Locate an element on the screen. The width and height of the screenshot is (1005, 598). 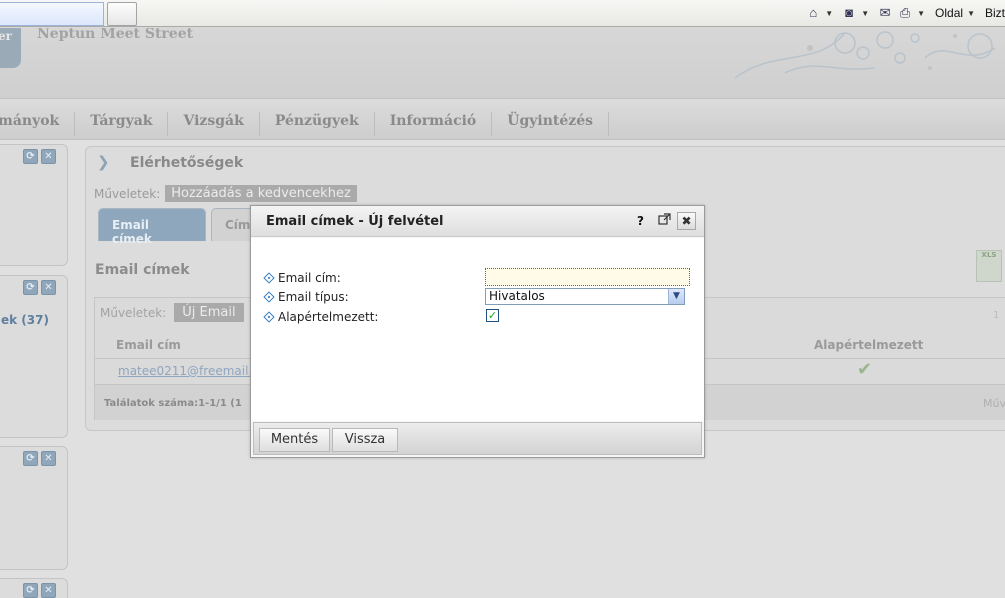
operations-label: Műveletek: is located at coordinates (127, 193).